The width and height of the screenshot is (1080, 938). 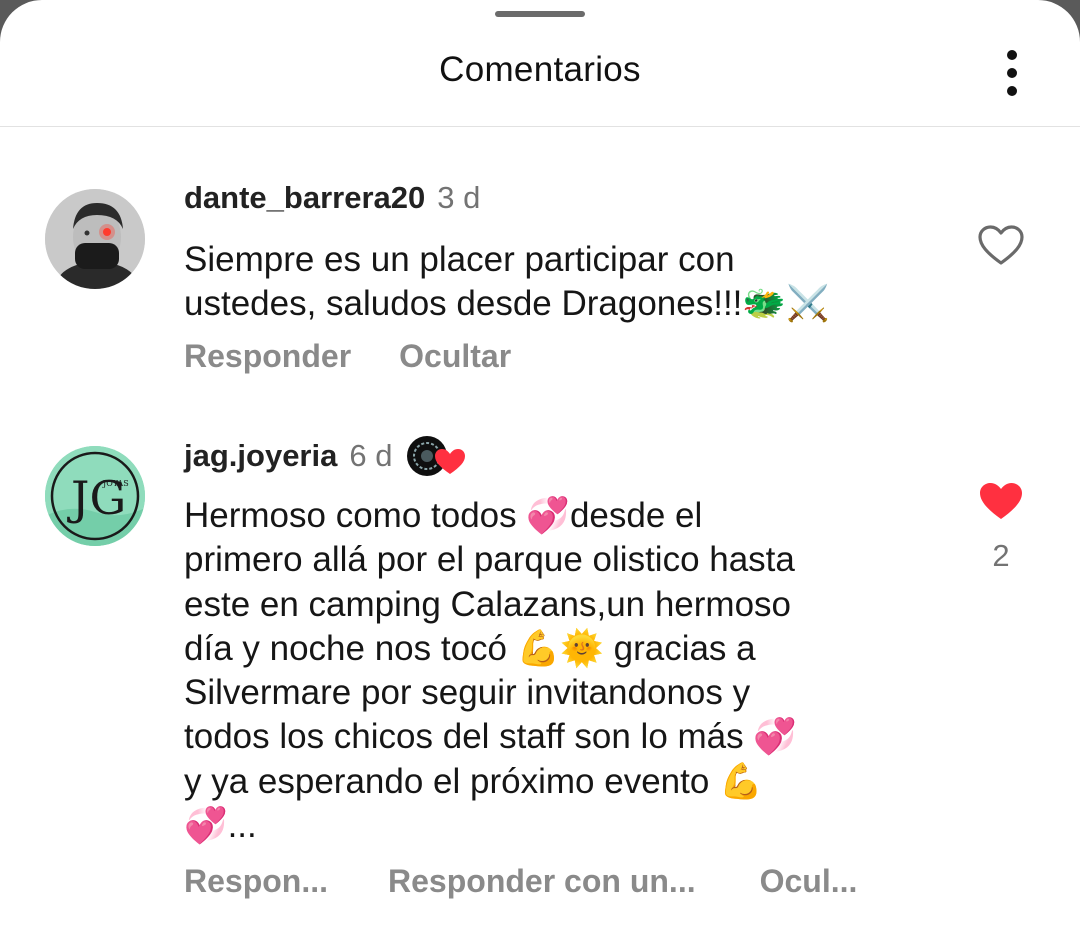 What do you see at coordinates (304, 198) in the screenshot?
I see `comment-username: dante_barrera20` at bounding box center [304, 198].